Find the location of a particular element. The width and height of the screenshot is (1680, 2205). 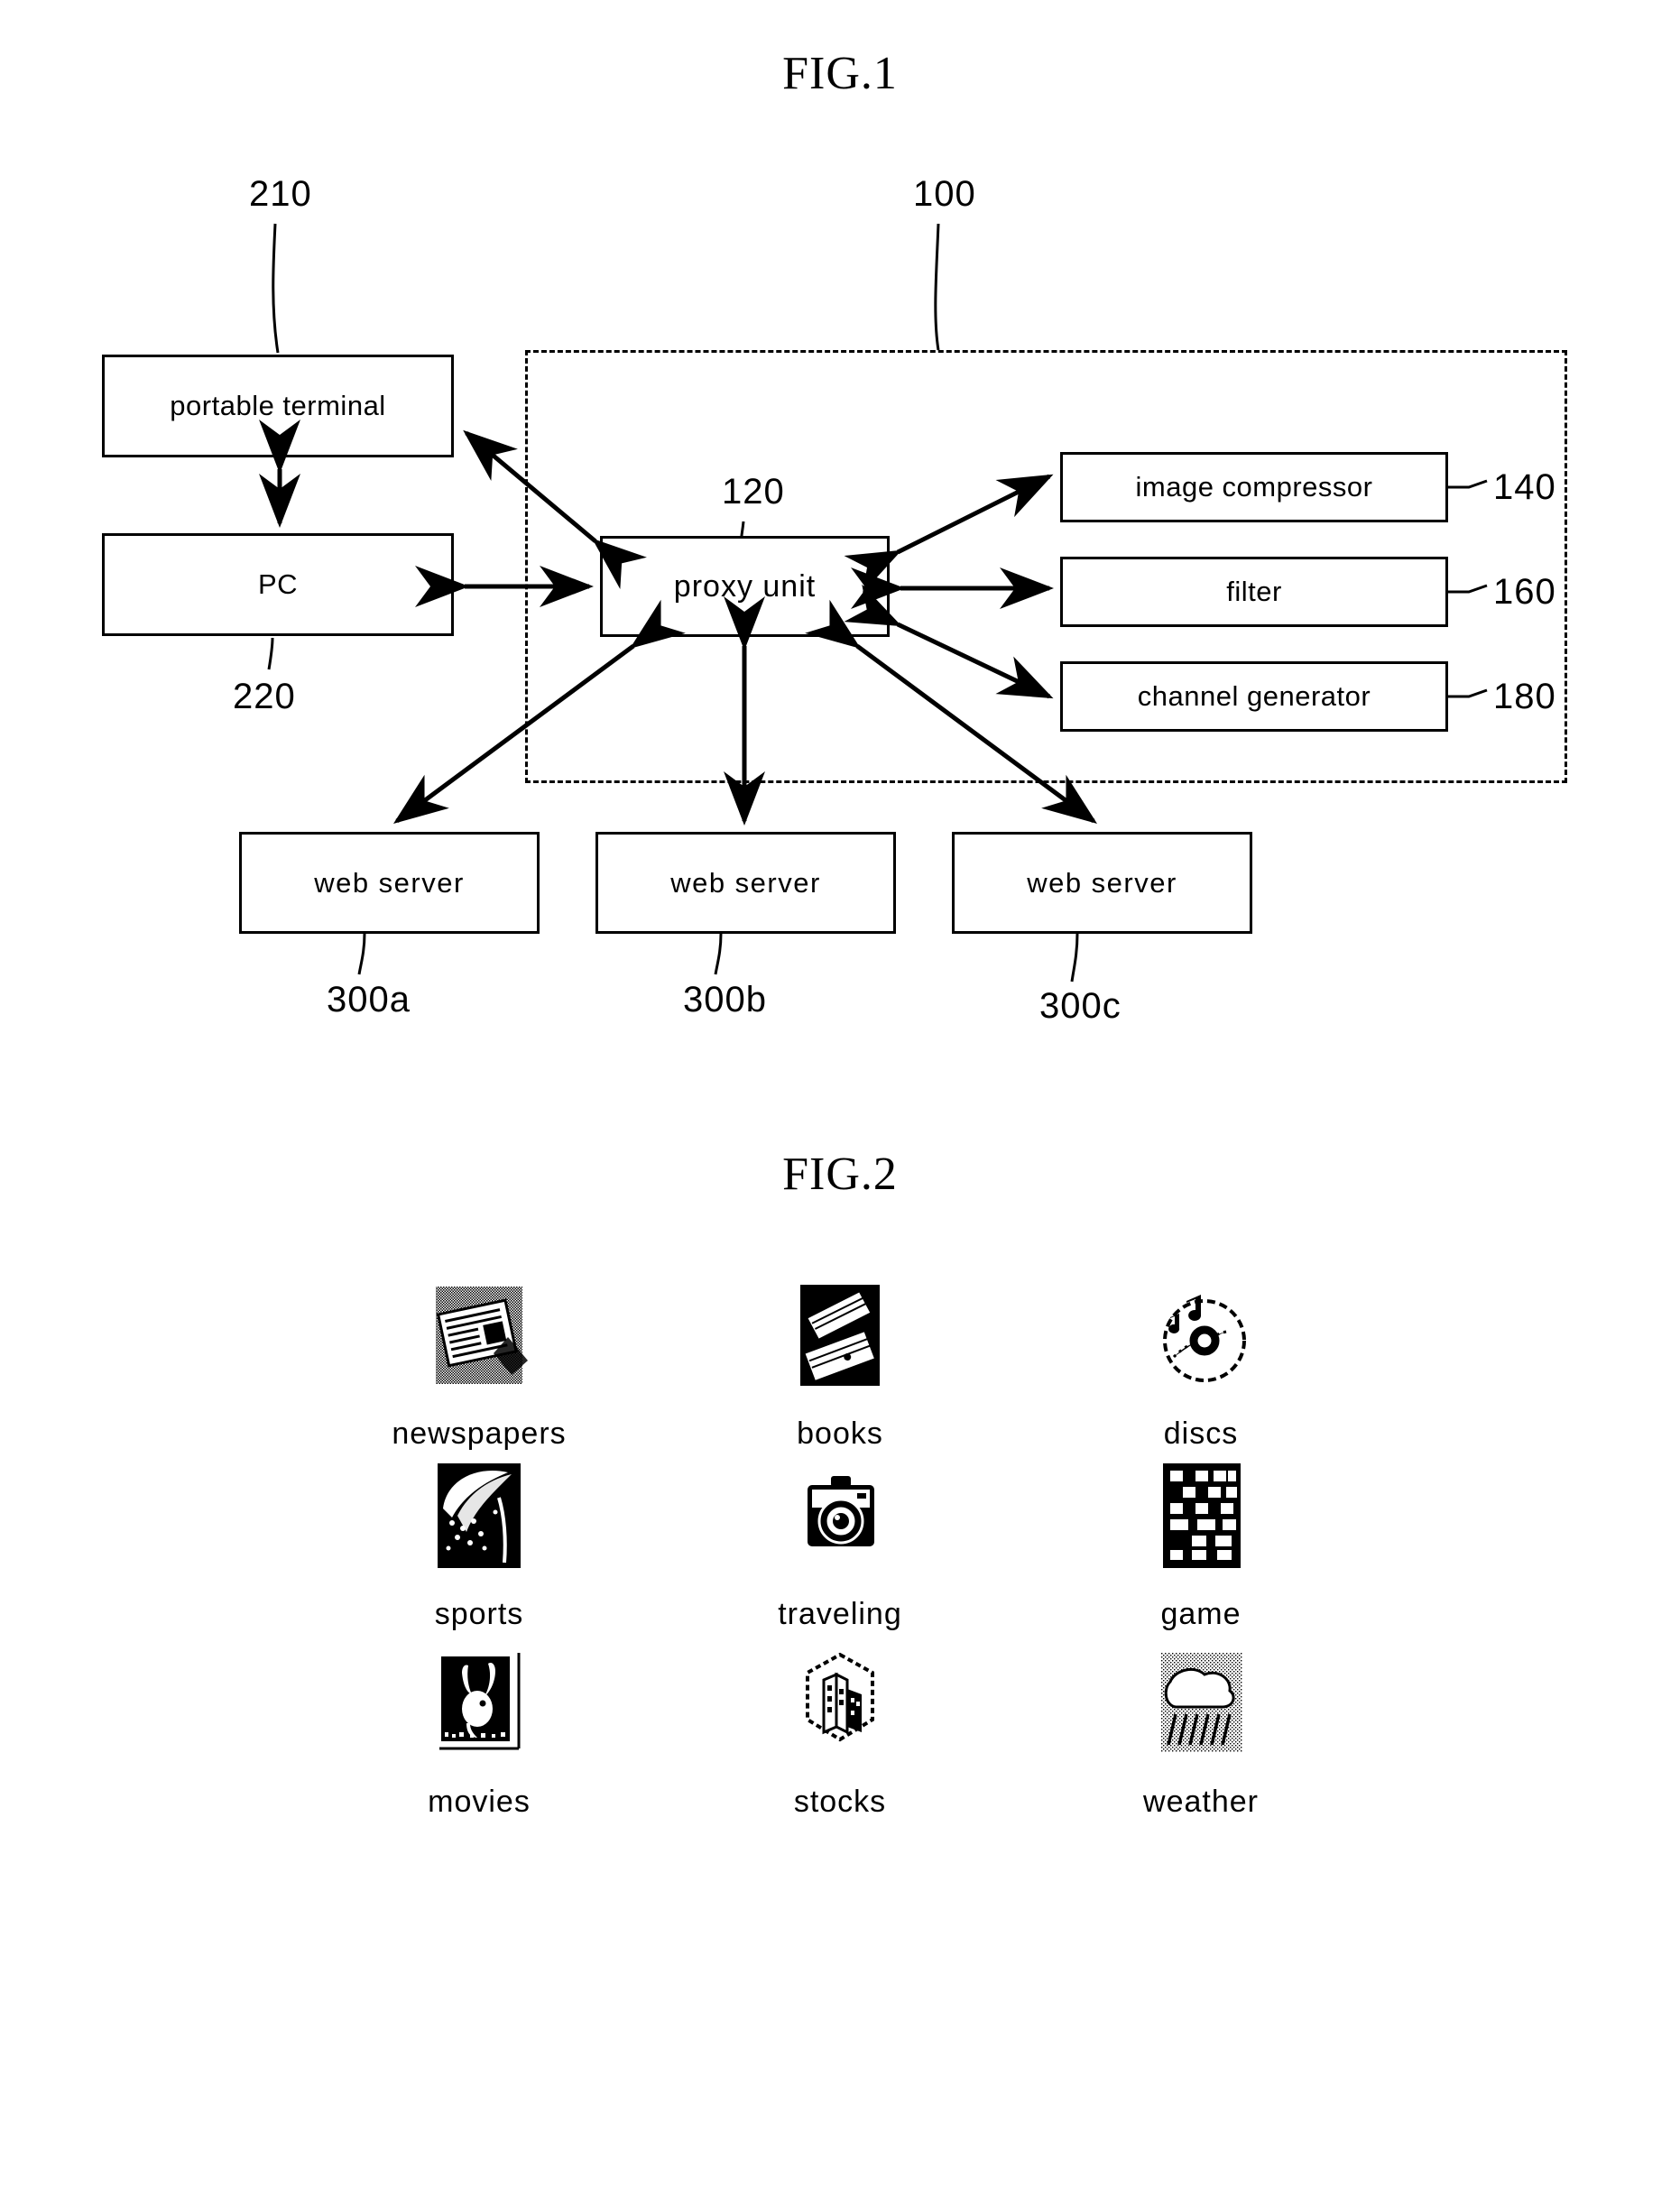

category-label-books: books is located at coordinates (840, 1434).